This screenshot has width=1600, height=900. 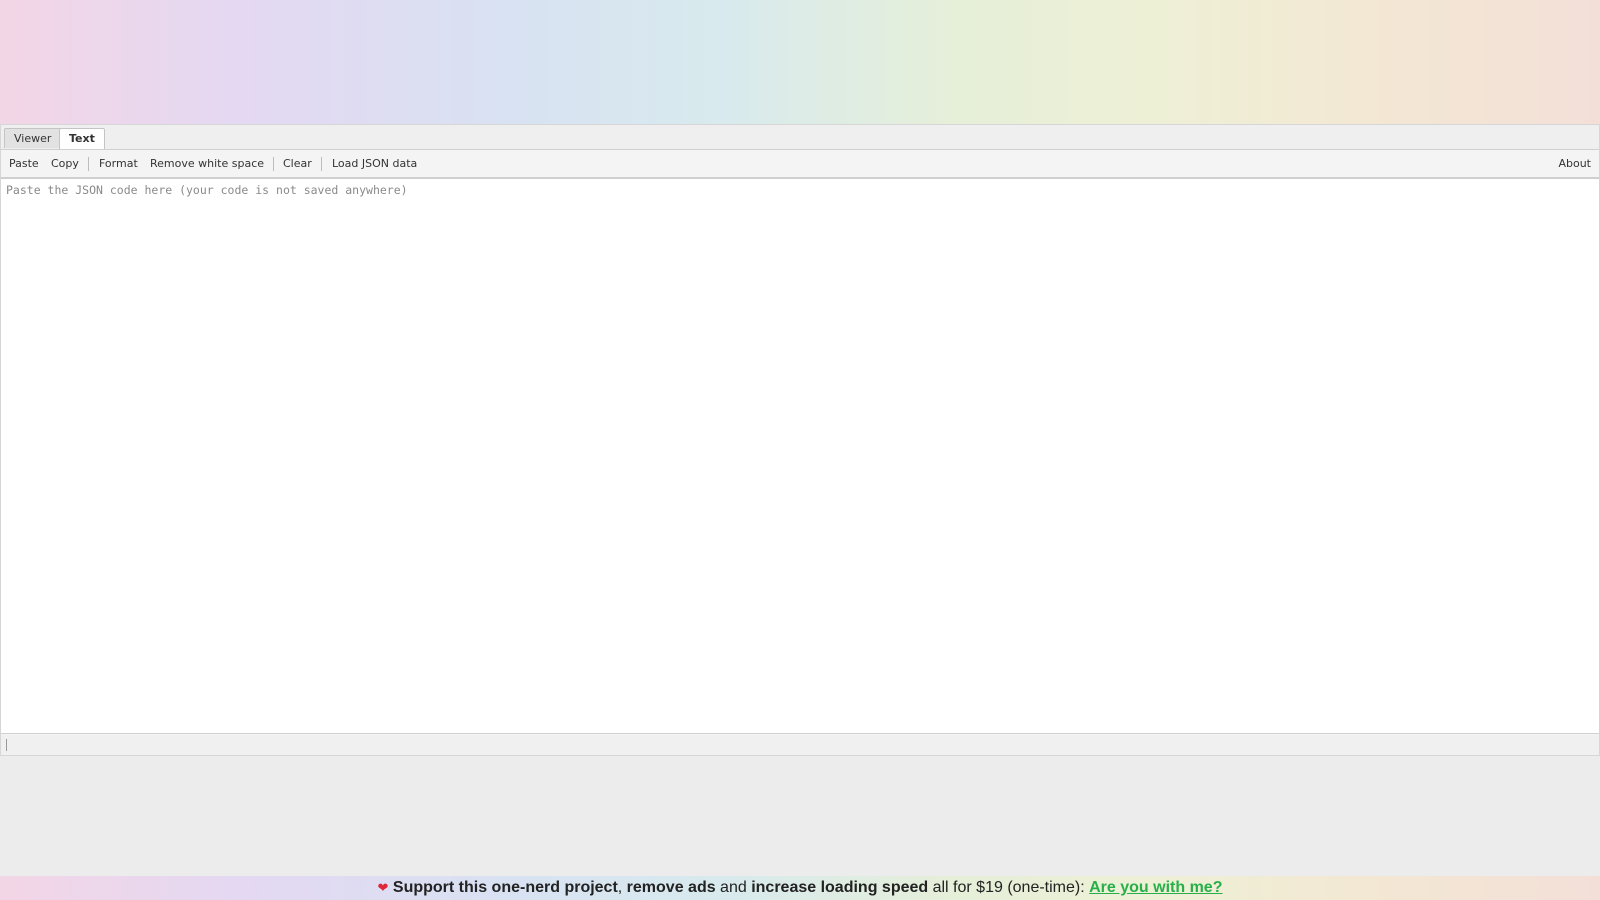 I want to click on top-gradient-banner, so click(x=800, y=62).